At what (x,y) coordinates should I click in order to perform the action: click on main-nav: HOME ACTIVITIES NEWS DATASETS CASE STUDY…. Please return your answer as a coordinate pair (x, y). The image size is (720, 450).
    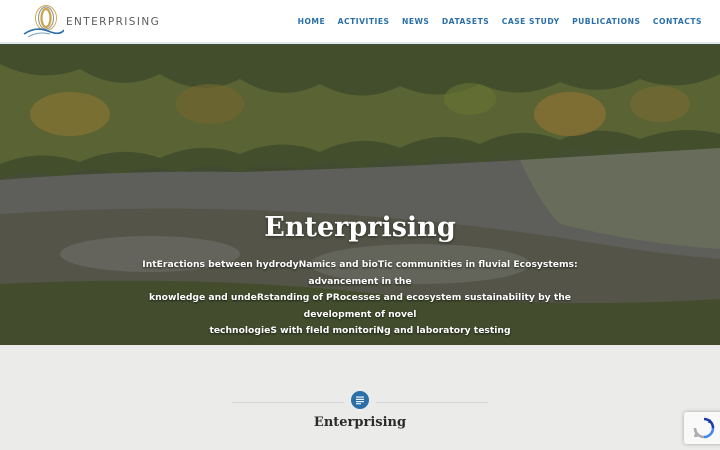
    Looking at the image, I should click on (493, 21).